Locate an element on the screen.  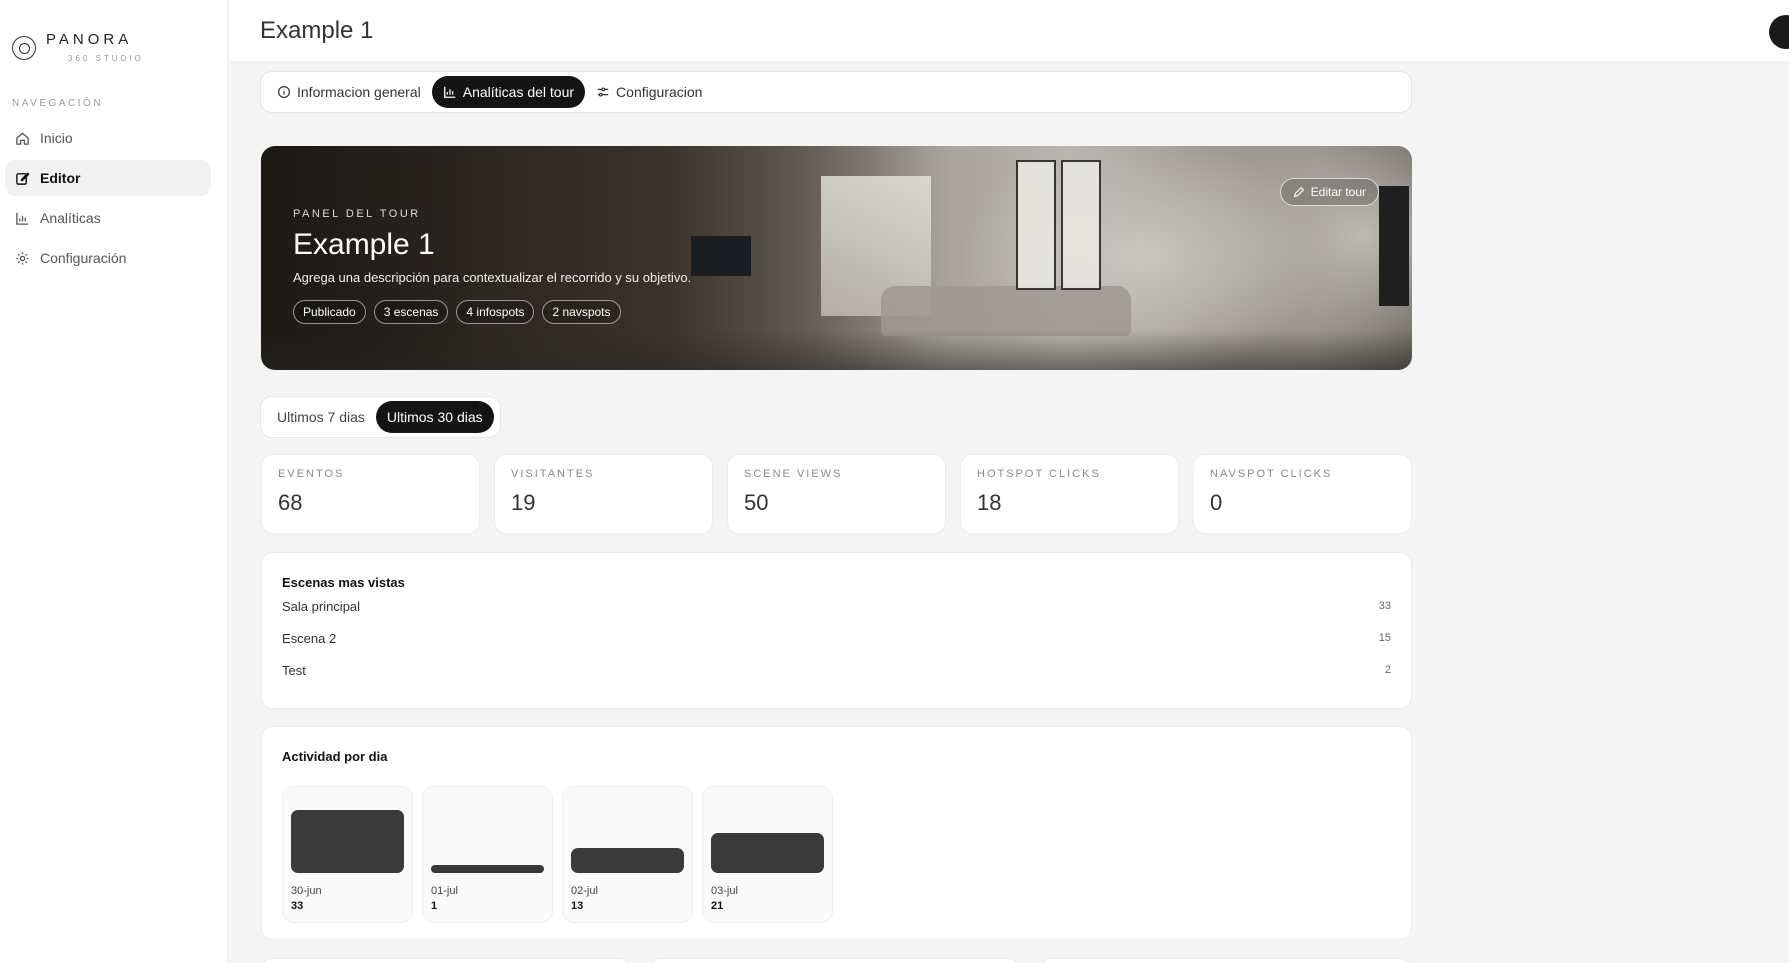
sidebar-item-analiticas: Analíticas is located at coordinates (108, 218).